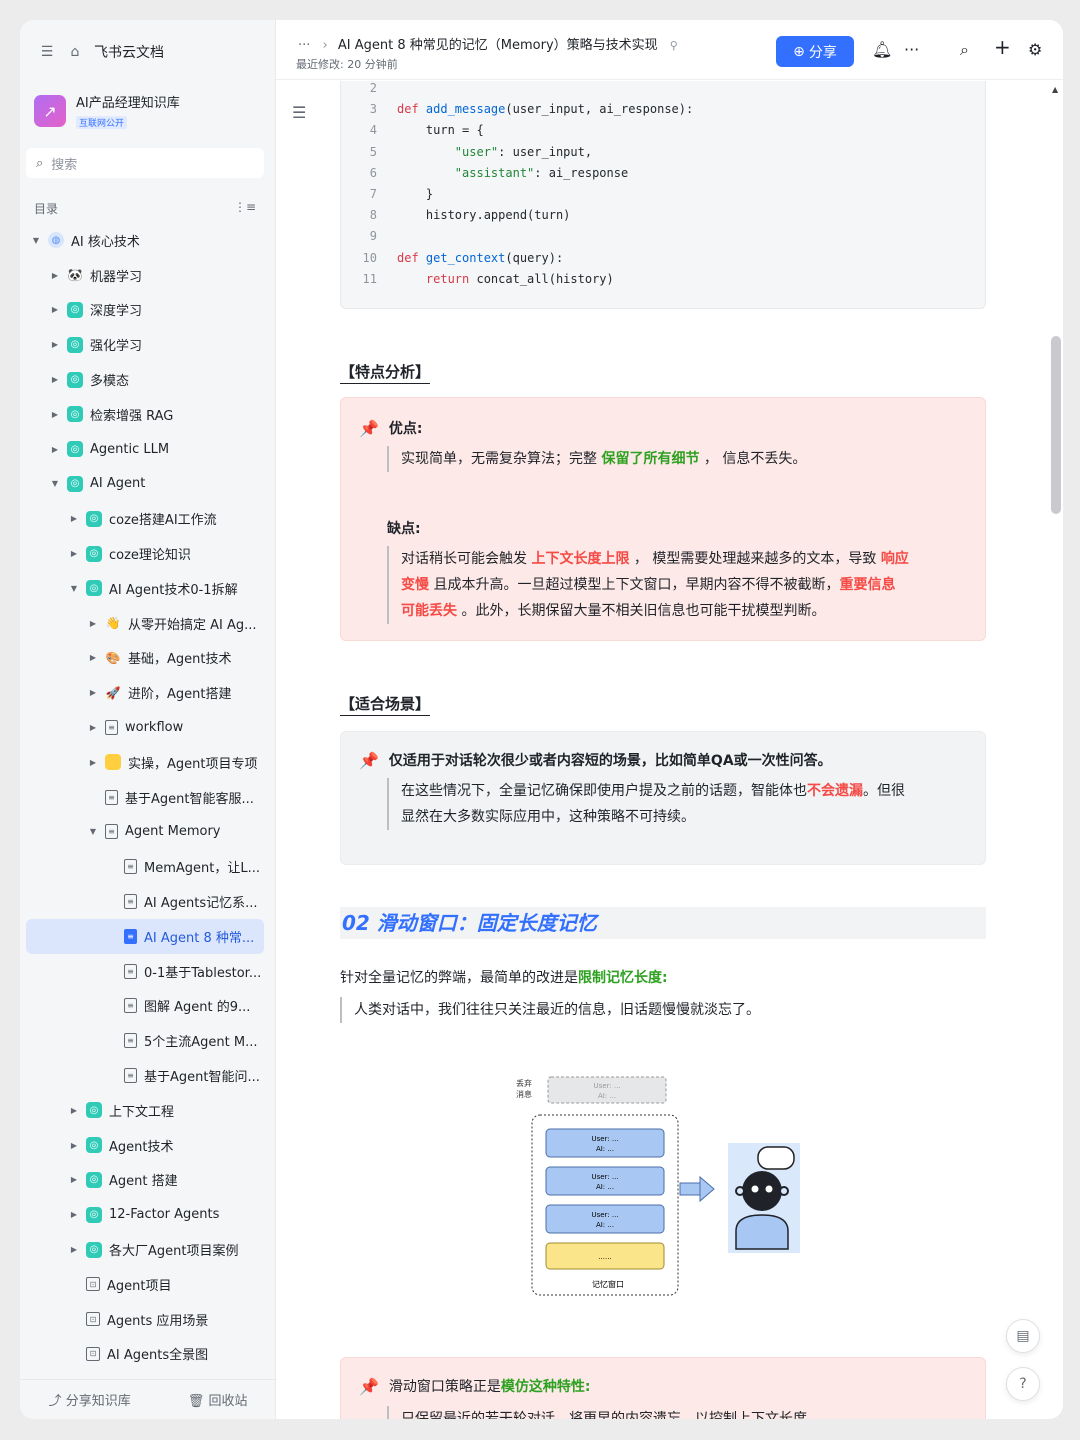  Describe the element at coordinates (411, 109) in the screenshot. I see `code-token: def` at that location.